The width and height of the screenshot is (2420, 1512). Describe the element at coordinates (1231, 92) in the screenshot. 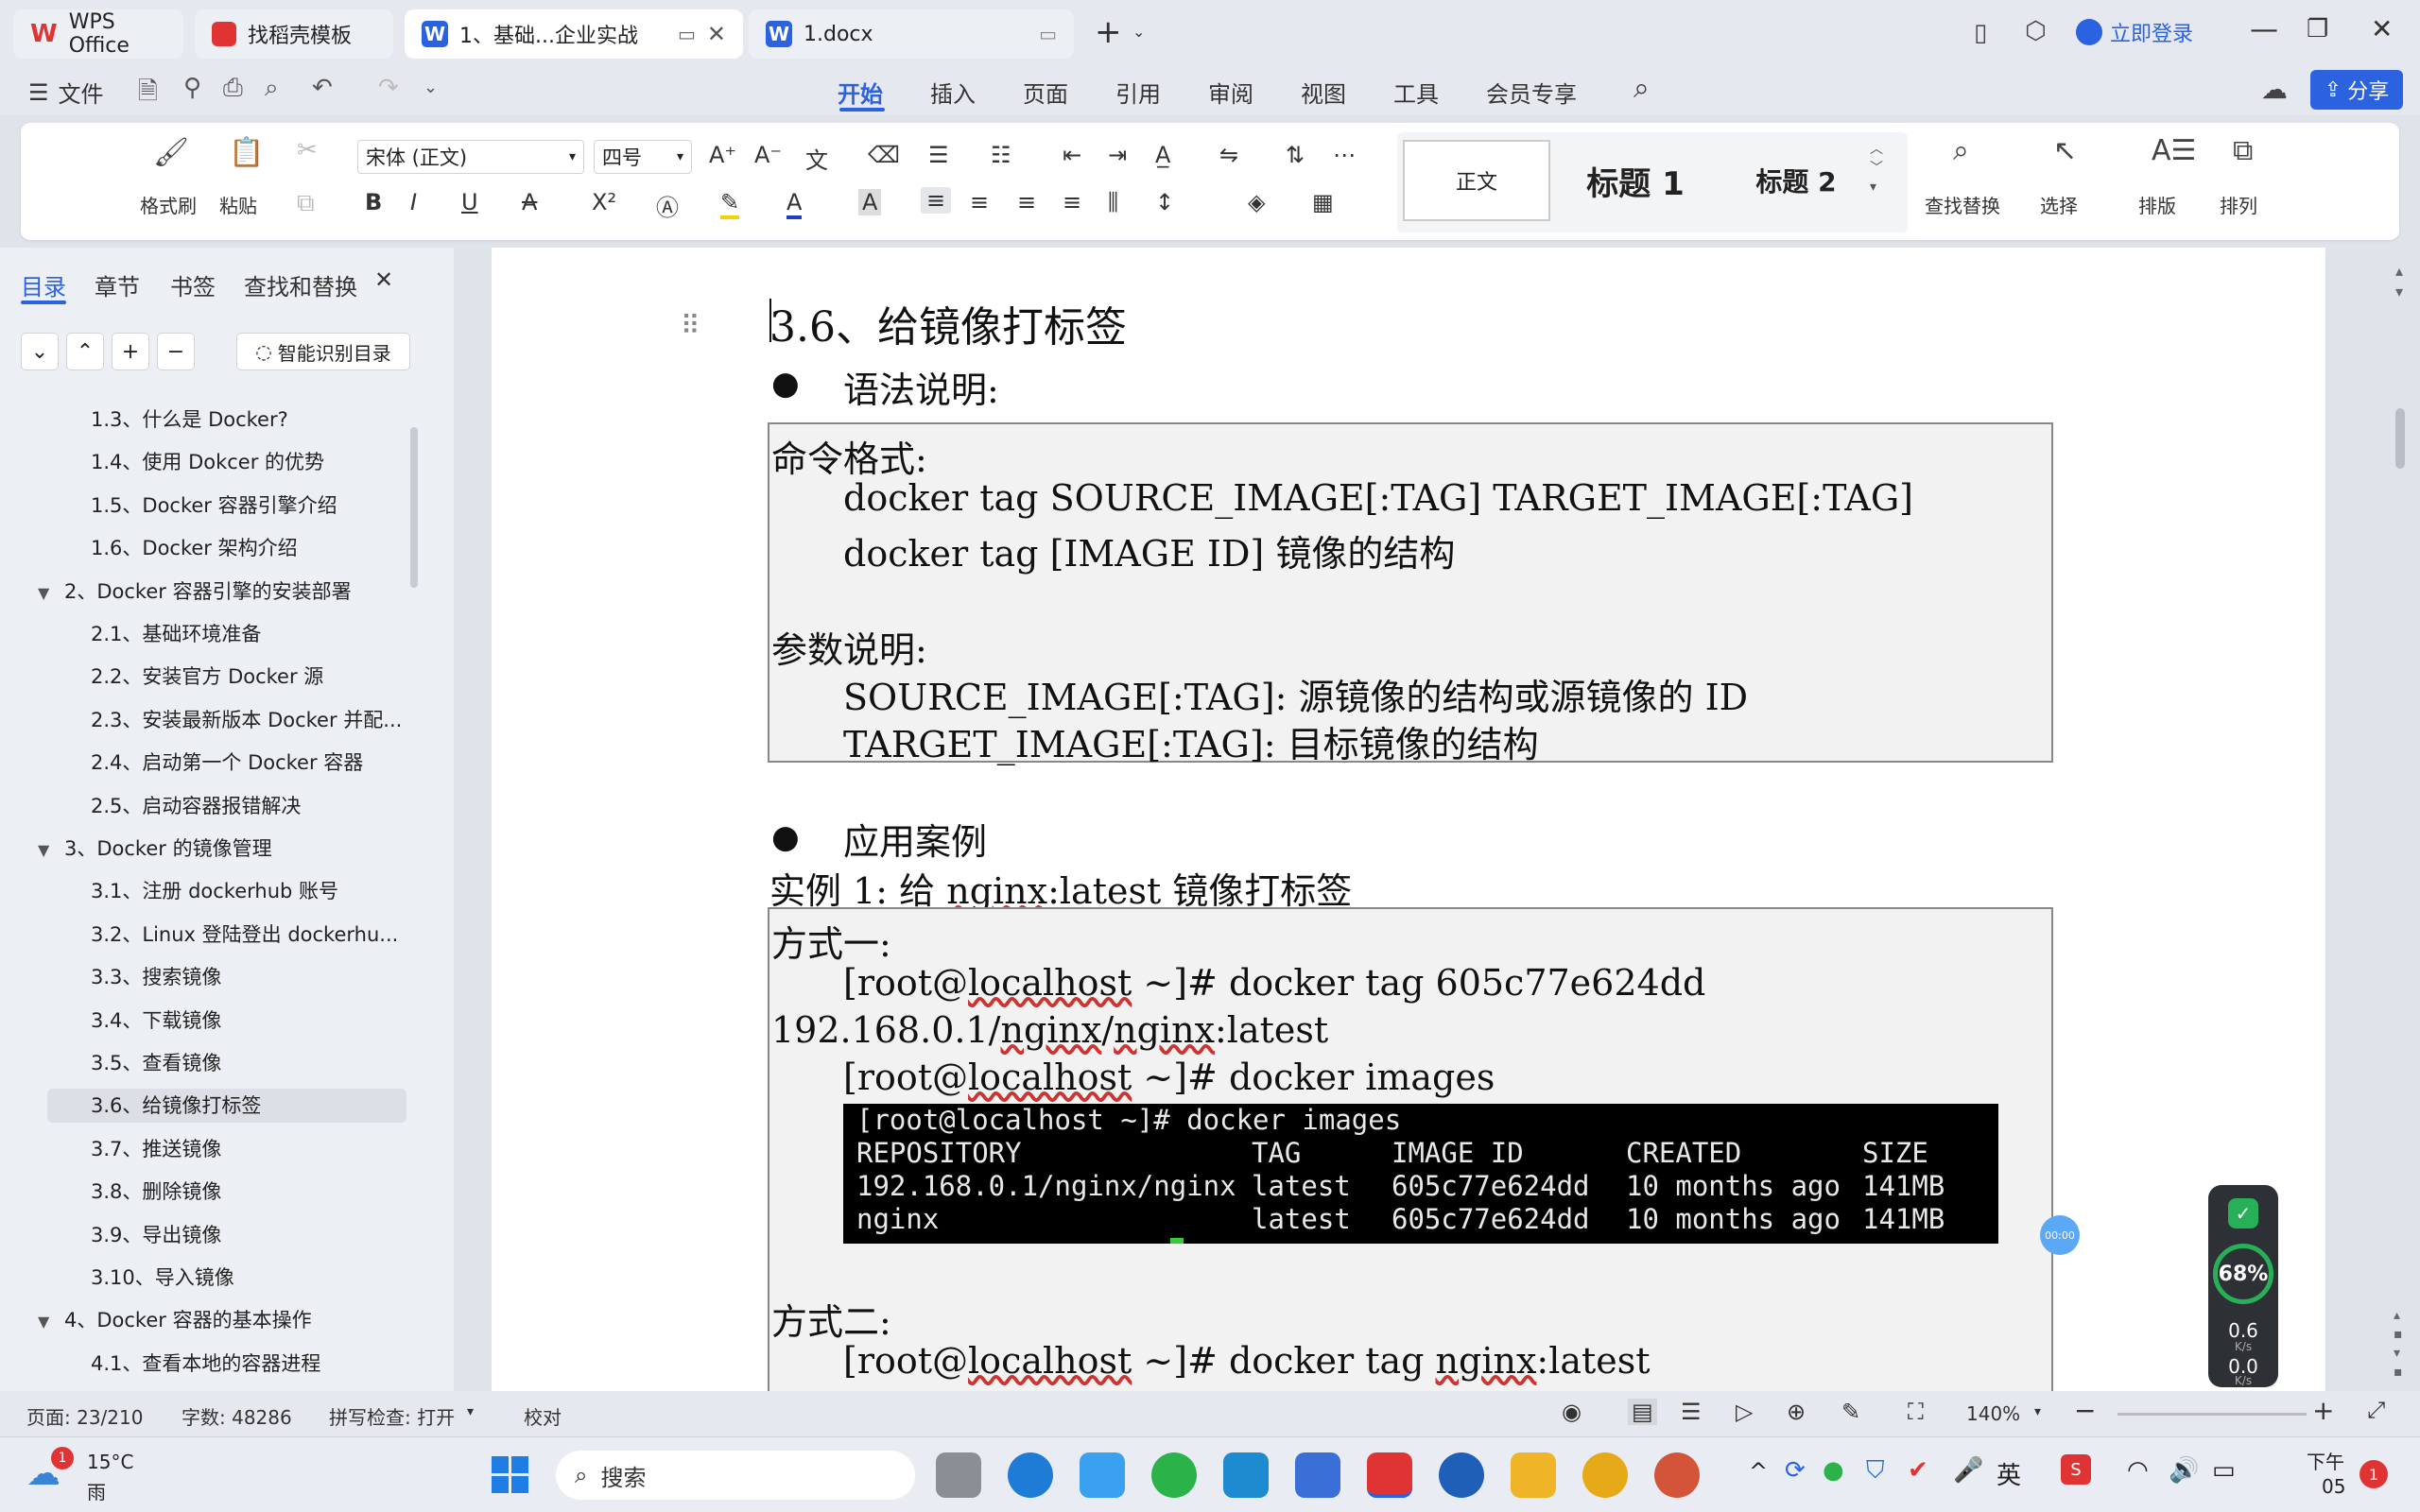

I see `menu-review: 审阅` at that location.